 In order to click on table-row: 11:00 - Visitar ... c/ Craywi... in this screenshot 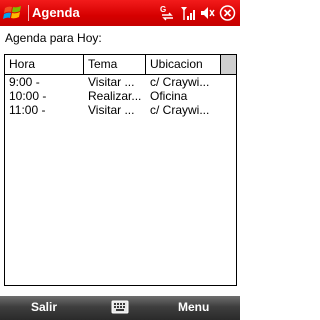, I will do `click(120, 110)`.